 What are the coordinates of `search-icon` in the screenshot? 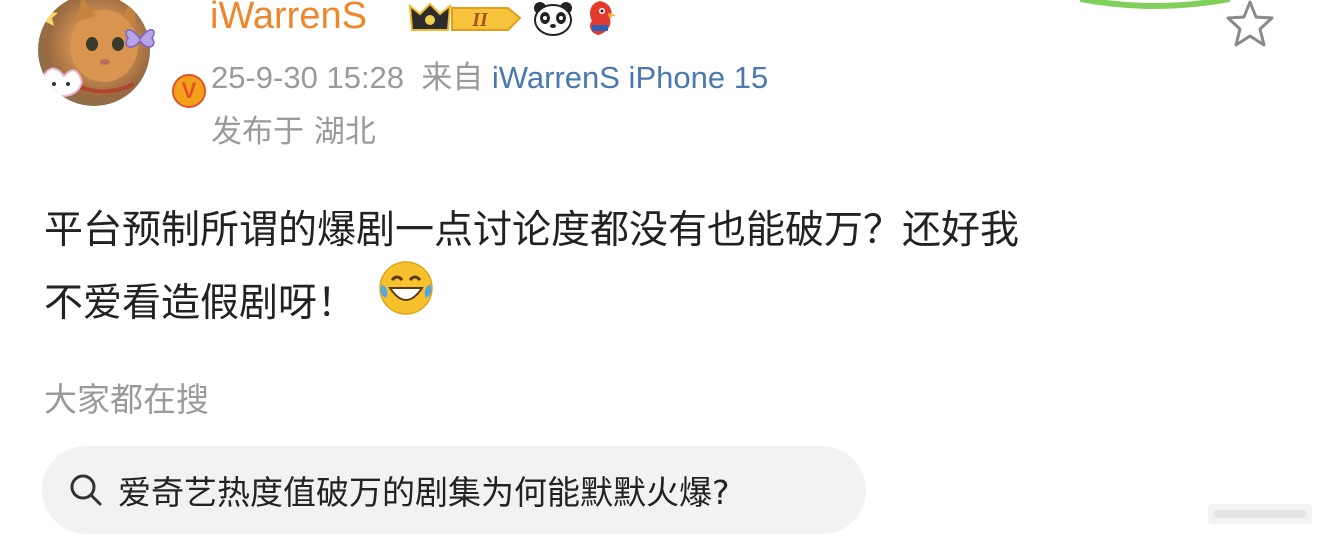 It's located at (86, 490).